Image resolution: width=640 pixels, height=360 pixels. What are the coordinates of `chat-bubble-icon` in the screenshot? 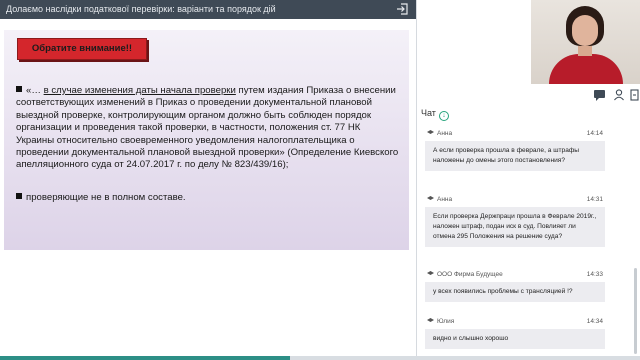 It's located at (599, 95).